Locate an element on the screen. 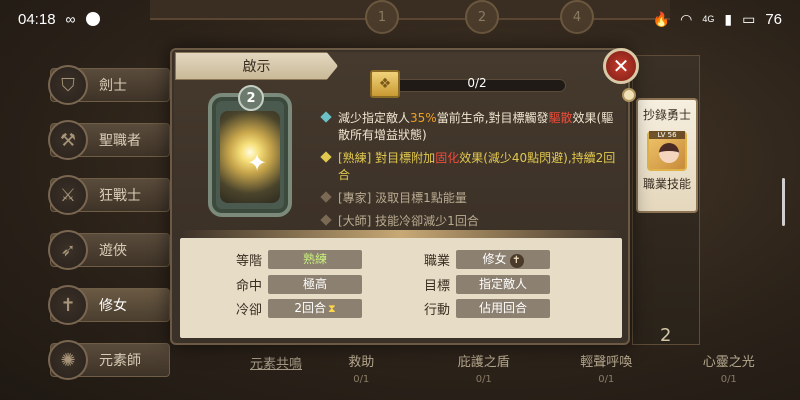 This screenshot has width=800, height=400. bow-icon: ➶ is located at coordinates (68, 250).